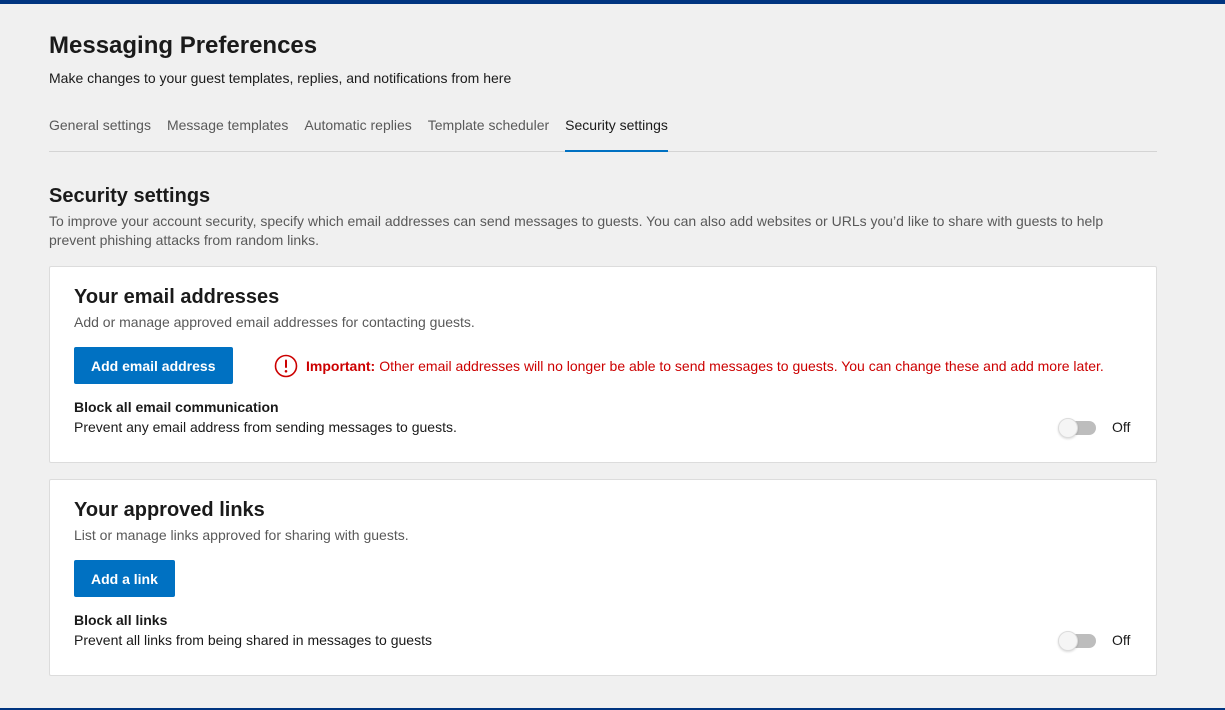  I want to click on alert-strong-text: Important:, so click(341, 366).